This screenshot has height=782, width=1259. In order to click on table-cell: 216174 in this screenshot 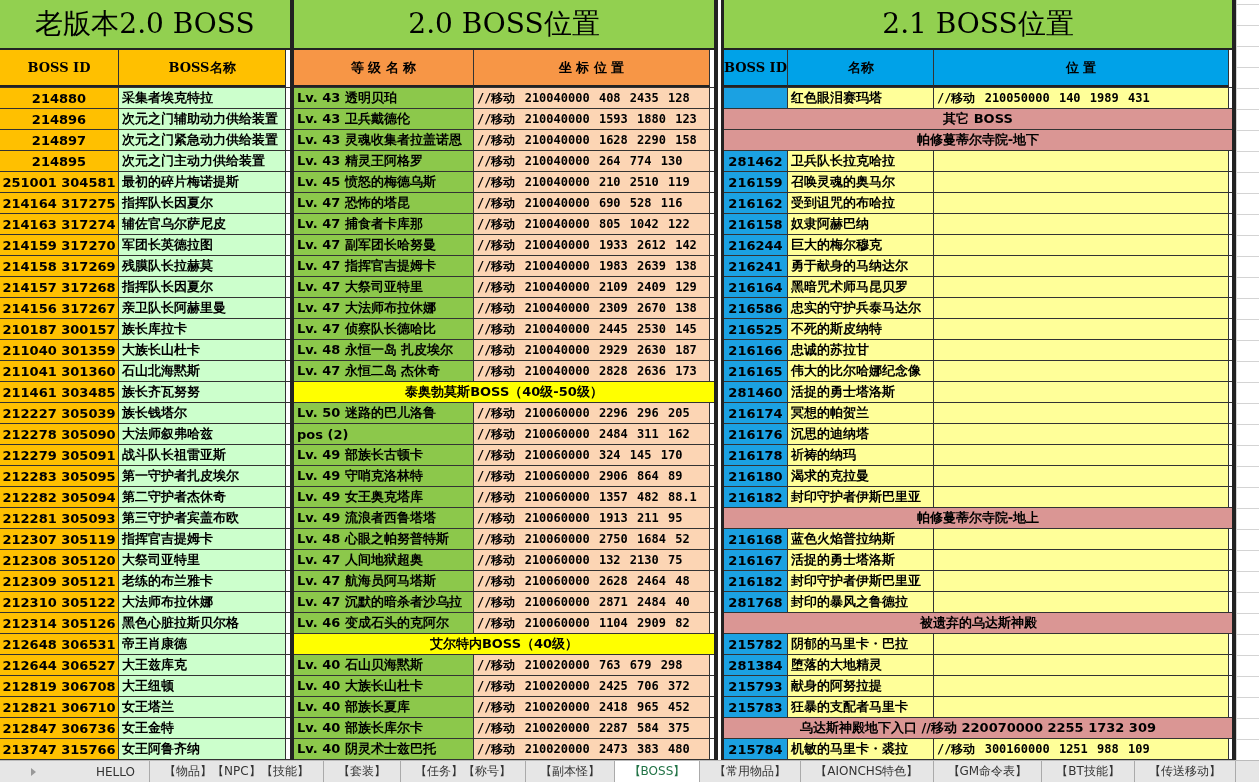, I will do `click(756, 413)`.